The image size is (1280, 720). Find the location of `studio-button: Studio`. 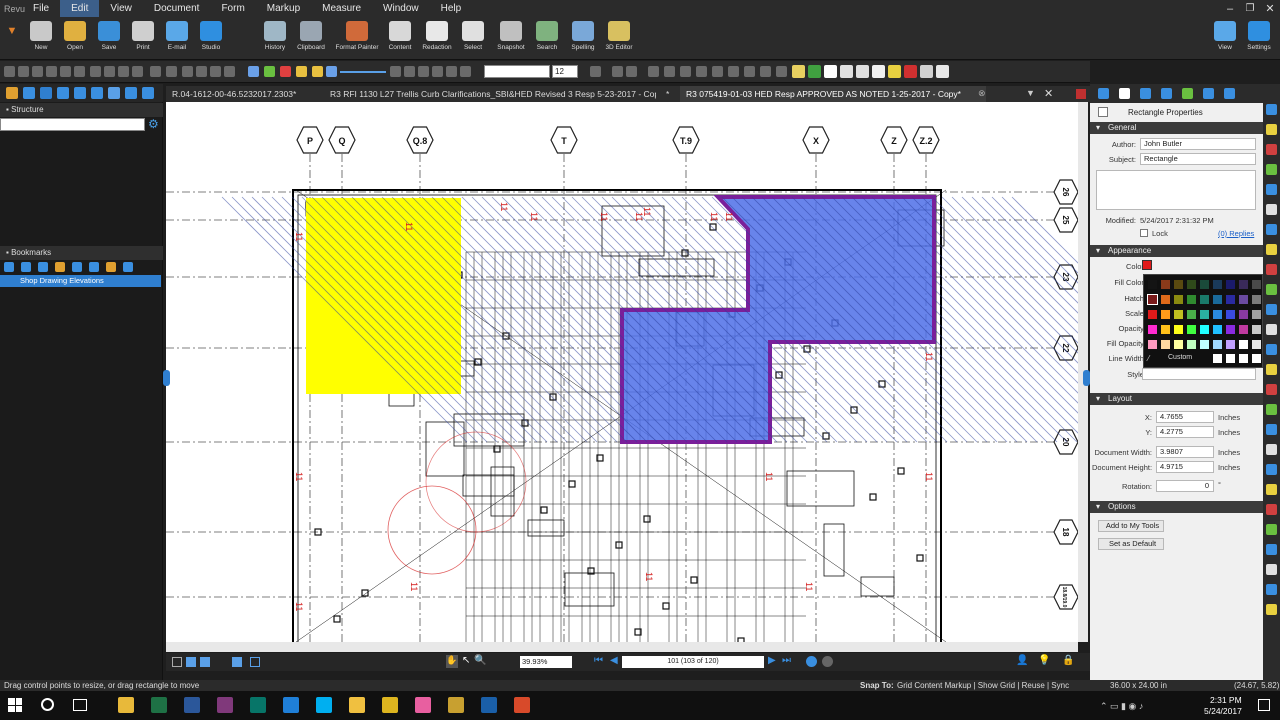

studio-button: Studio is located at coordinates (211, 39).